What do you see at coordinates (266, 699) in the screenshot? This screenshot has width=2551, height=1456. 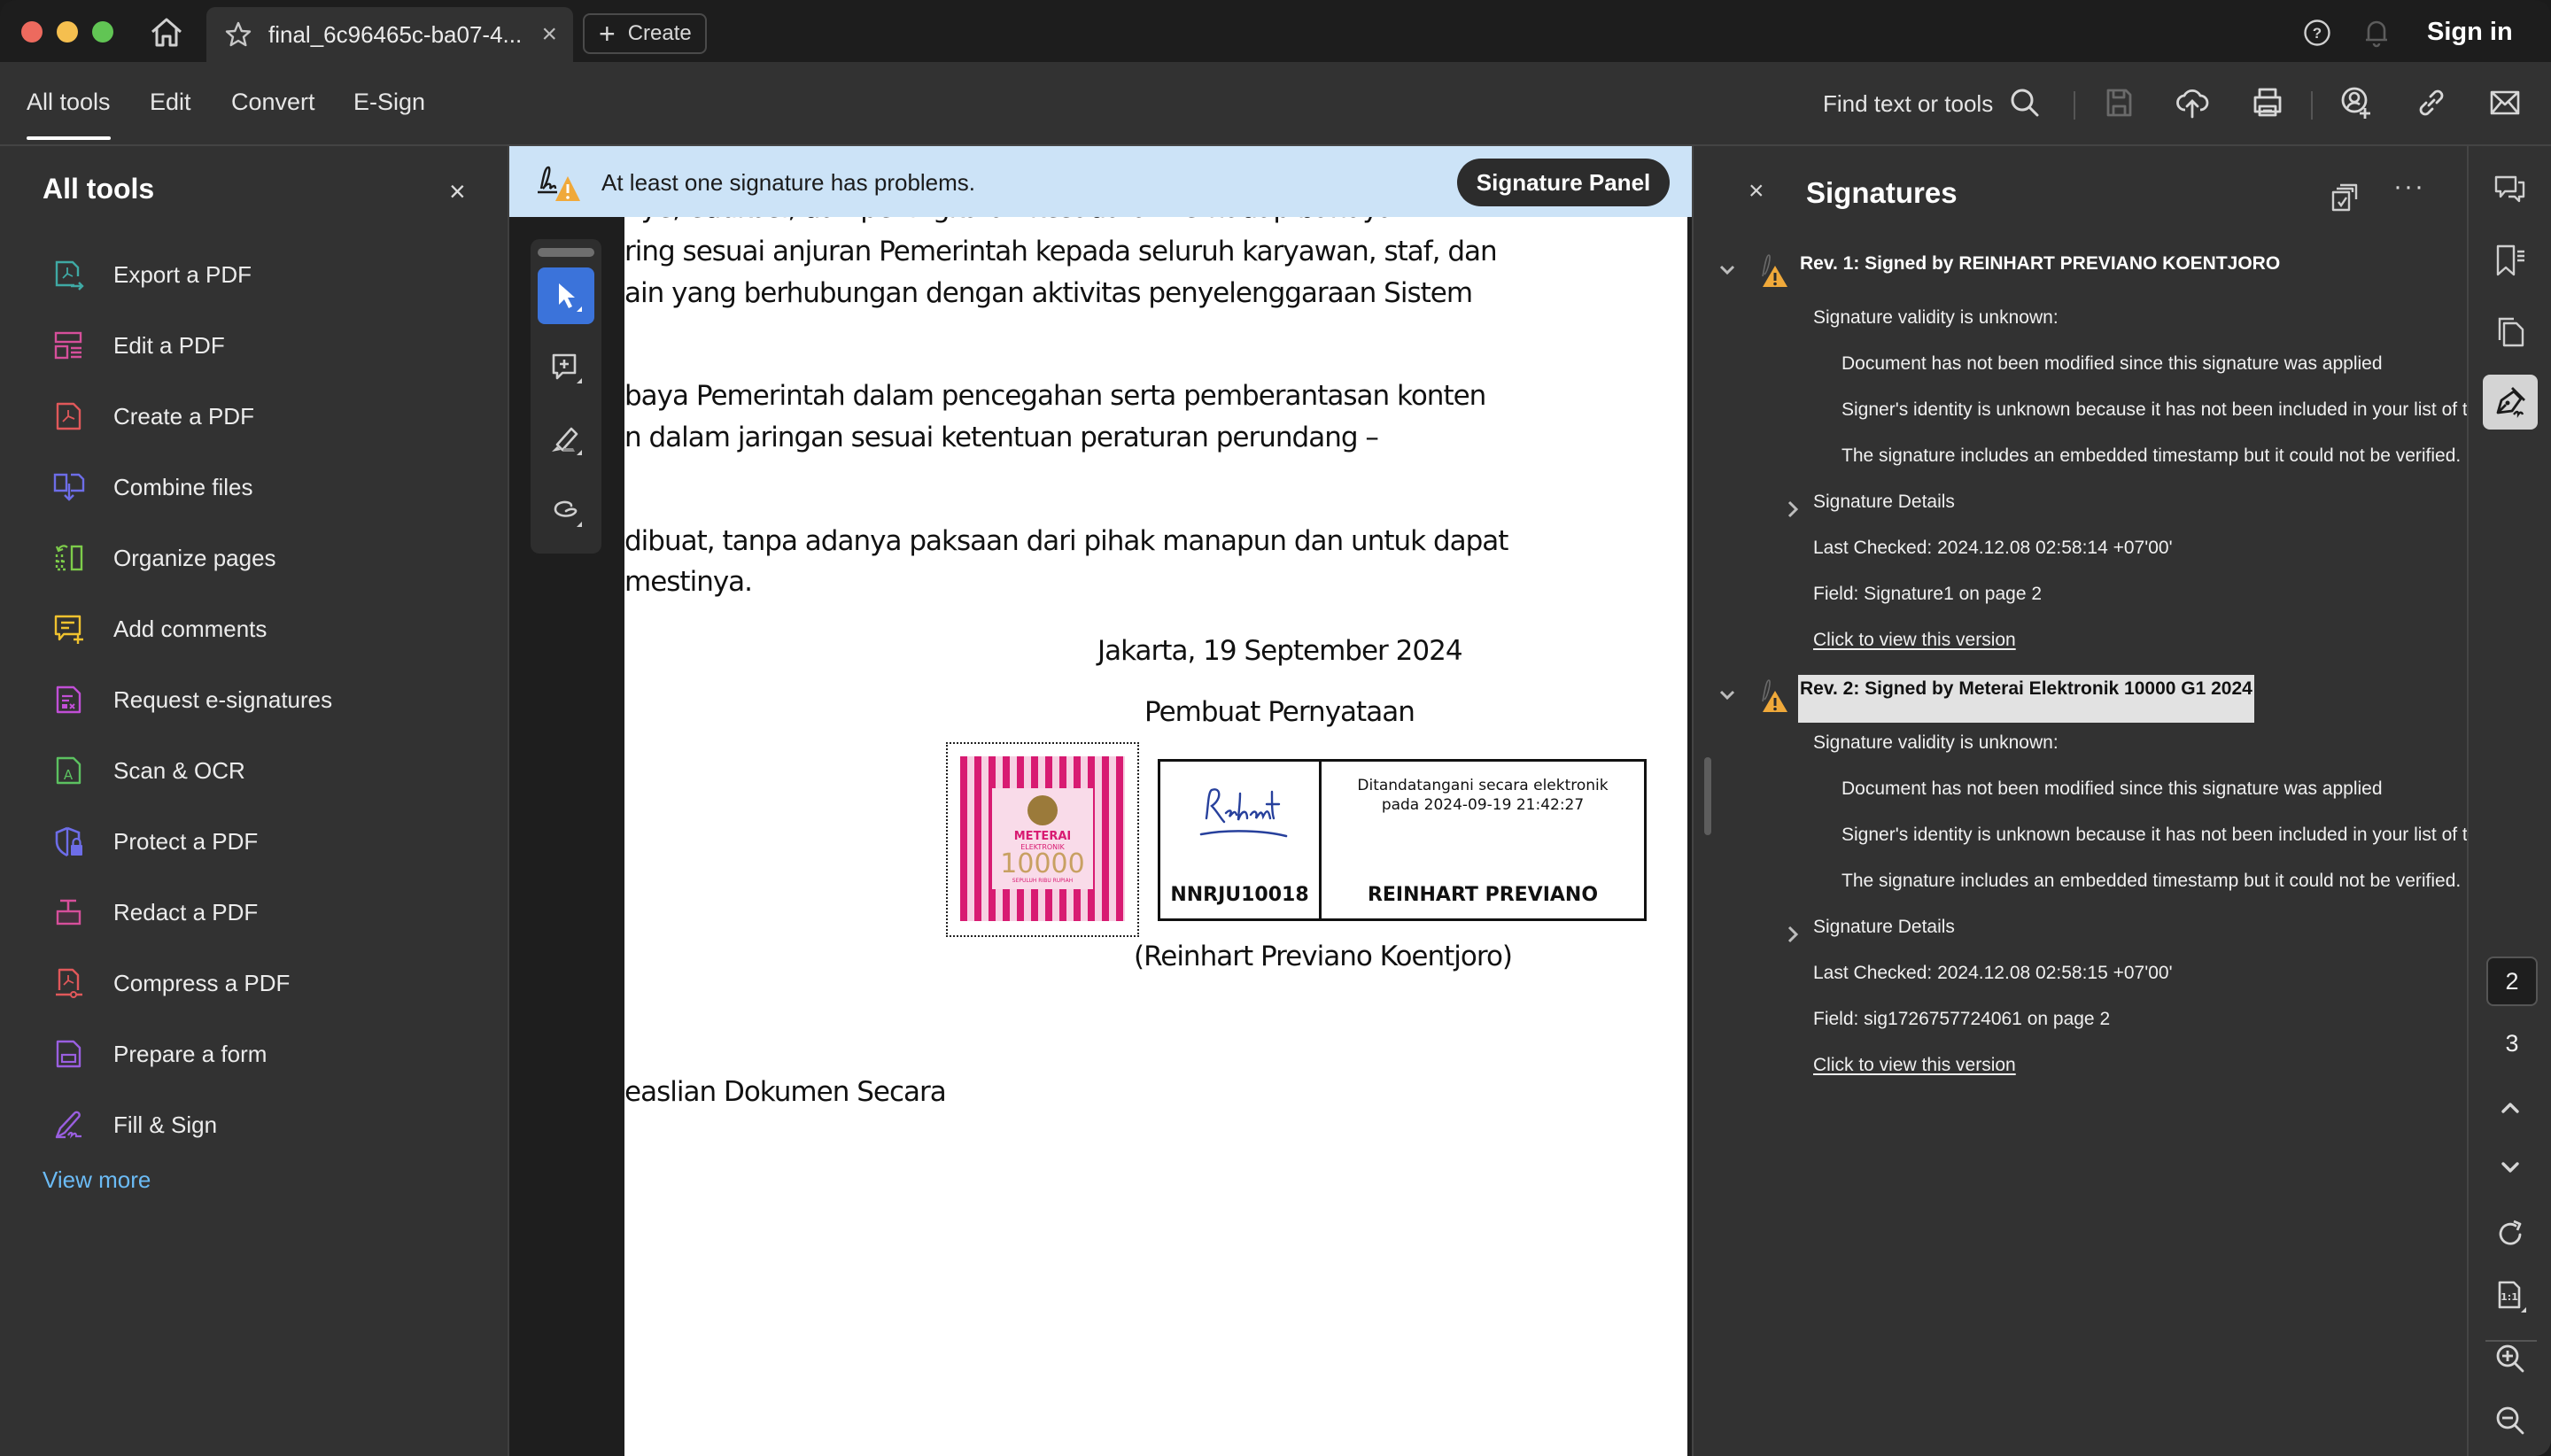 I see `tool-request-esignatures: Request e-signatures` at bounding box center [266, 699].